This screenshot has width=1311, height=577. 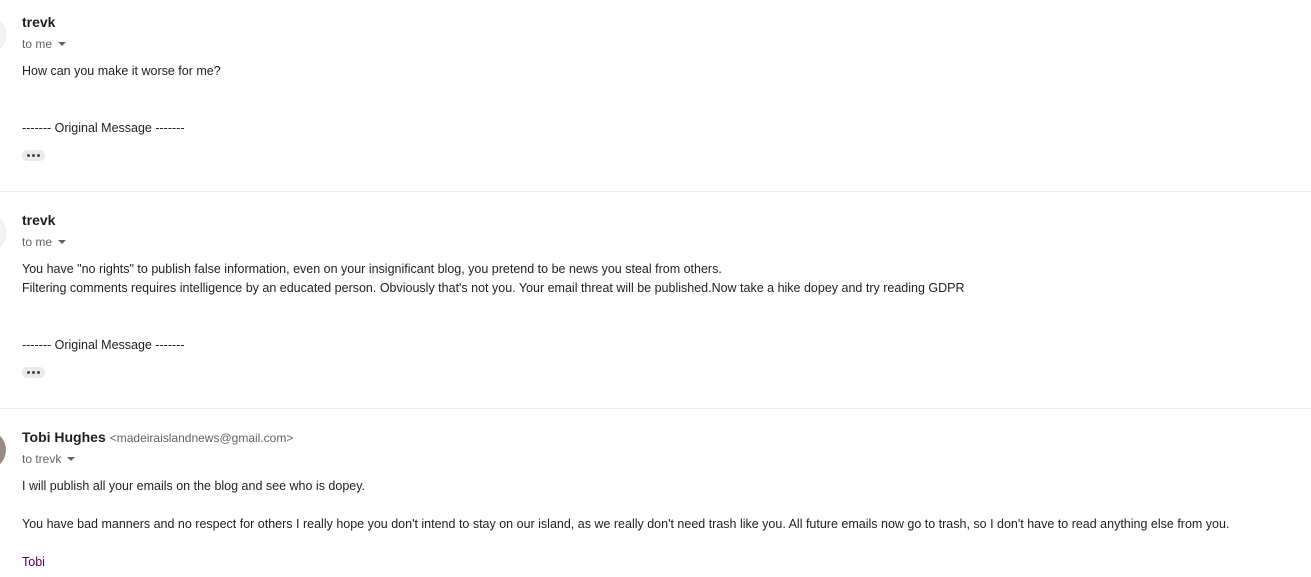 What do you see at coordinates (42, 459) in the screenshot?
I see `recipient-label: to trevk` at bounding box center [42, 459].